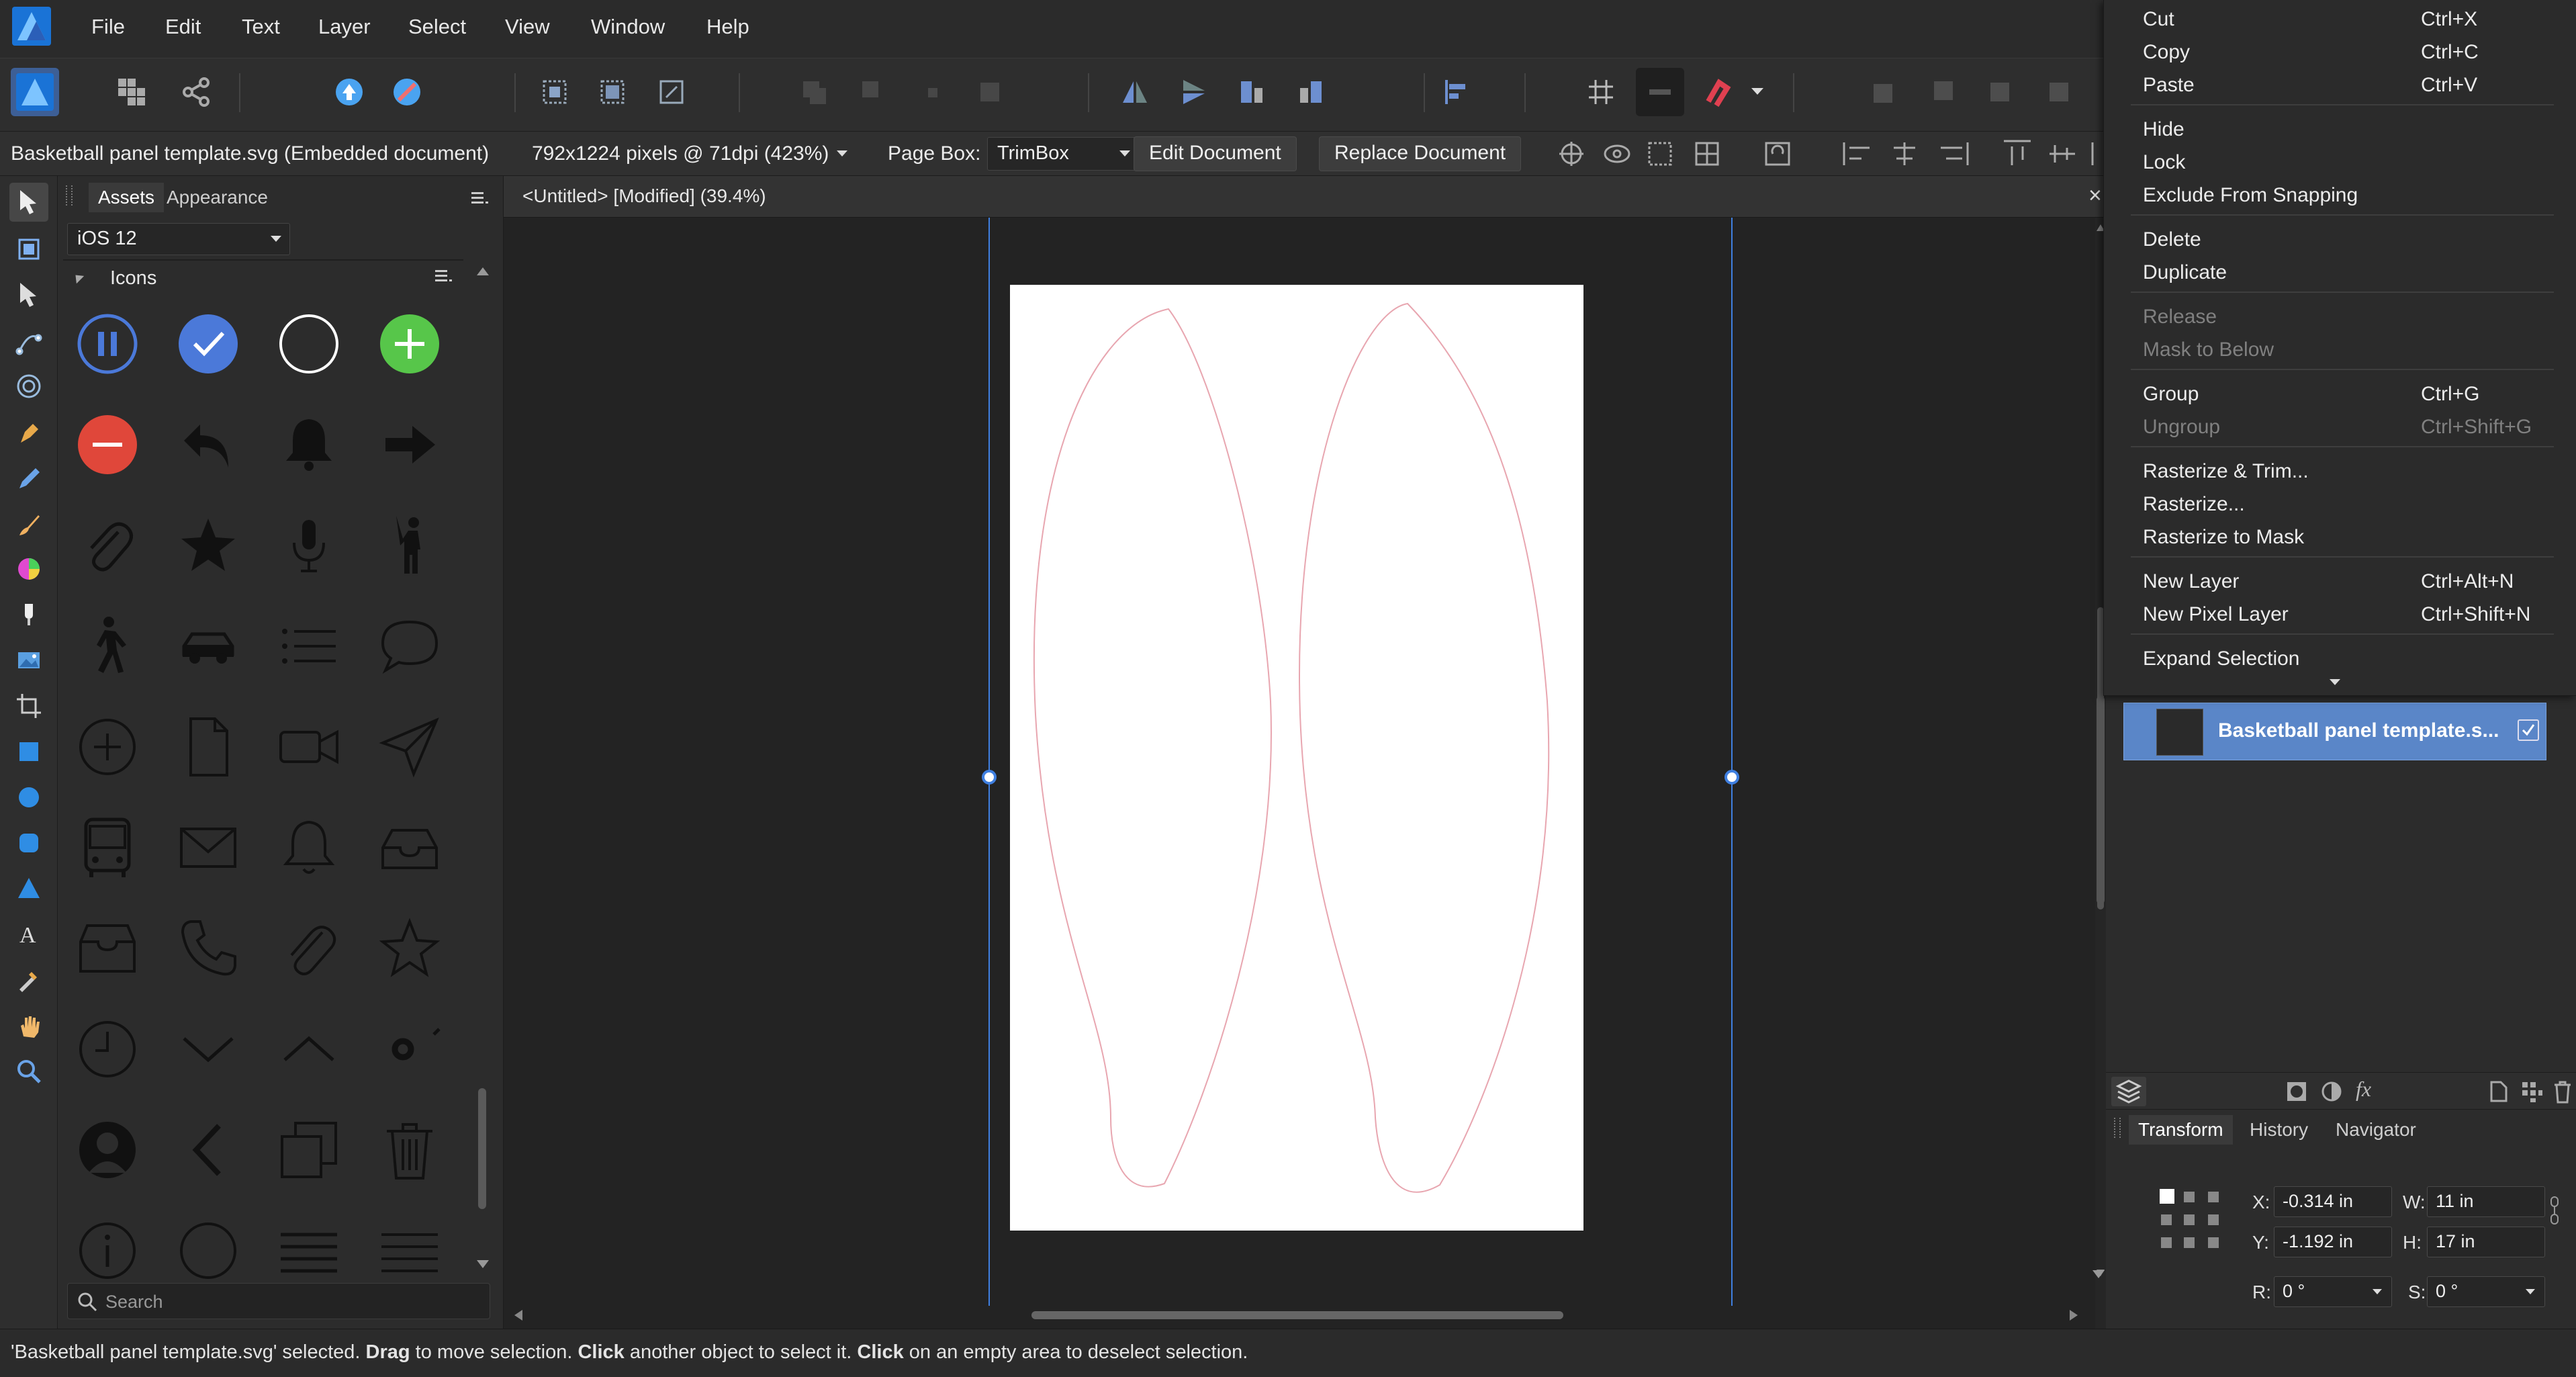 The height and width of the screenshot is (1377, 2576). Describe the element at coordinates (628, 27) in the screenshot. I see `menu-window: Window` at that location.